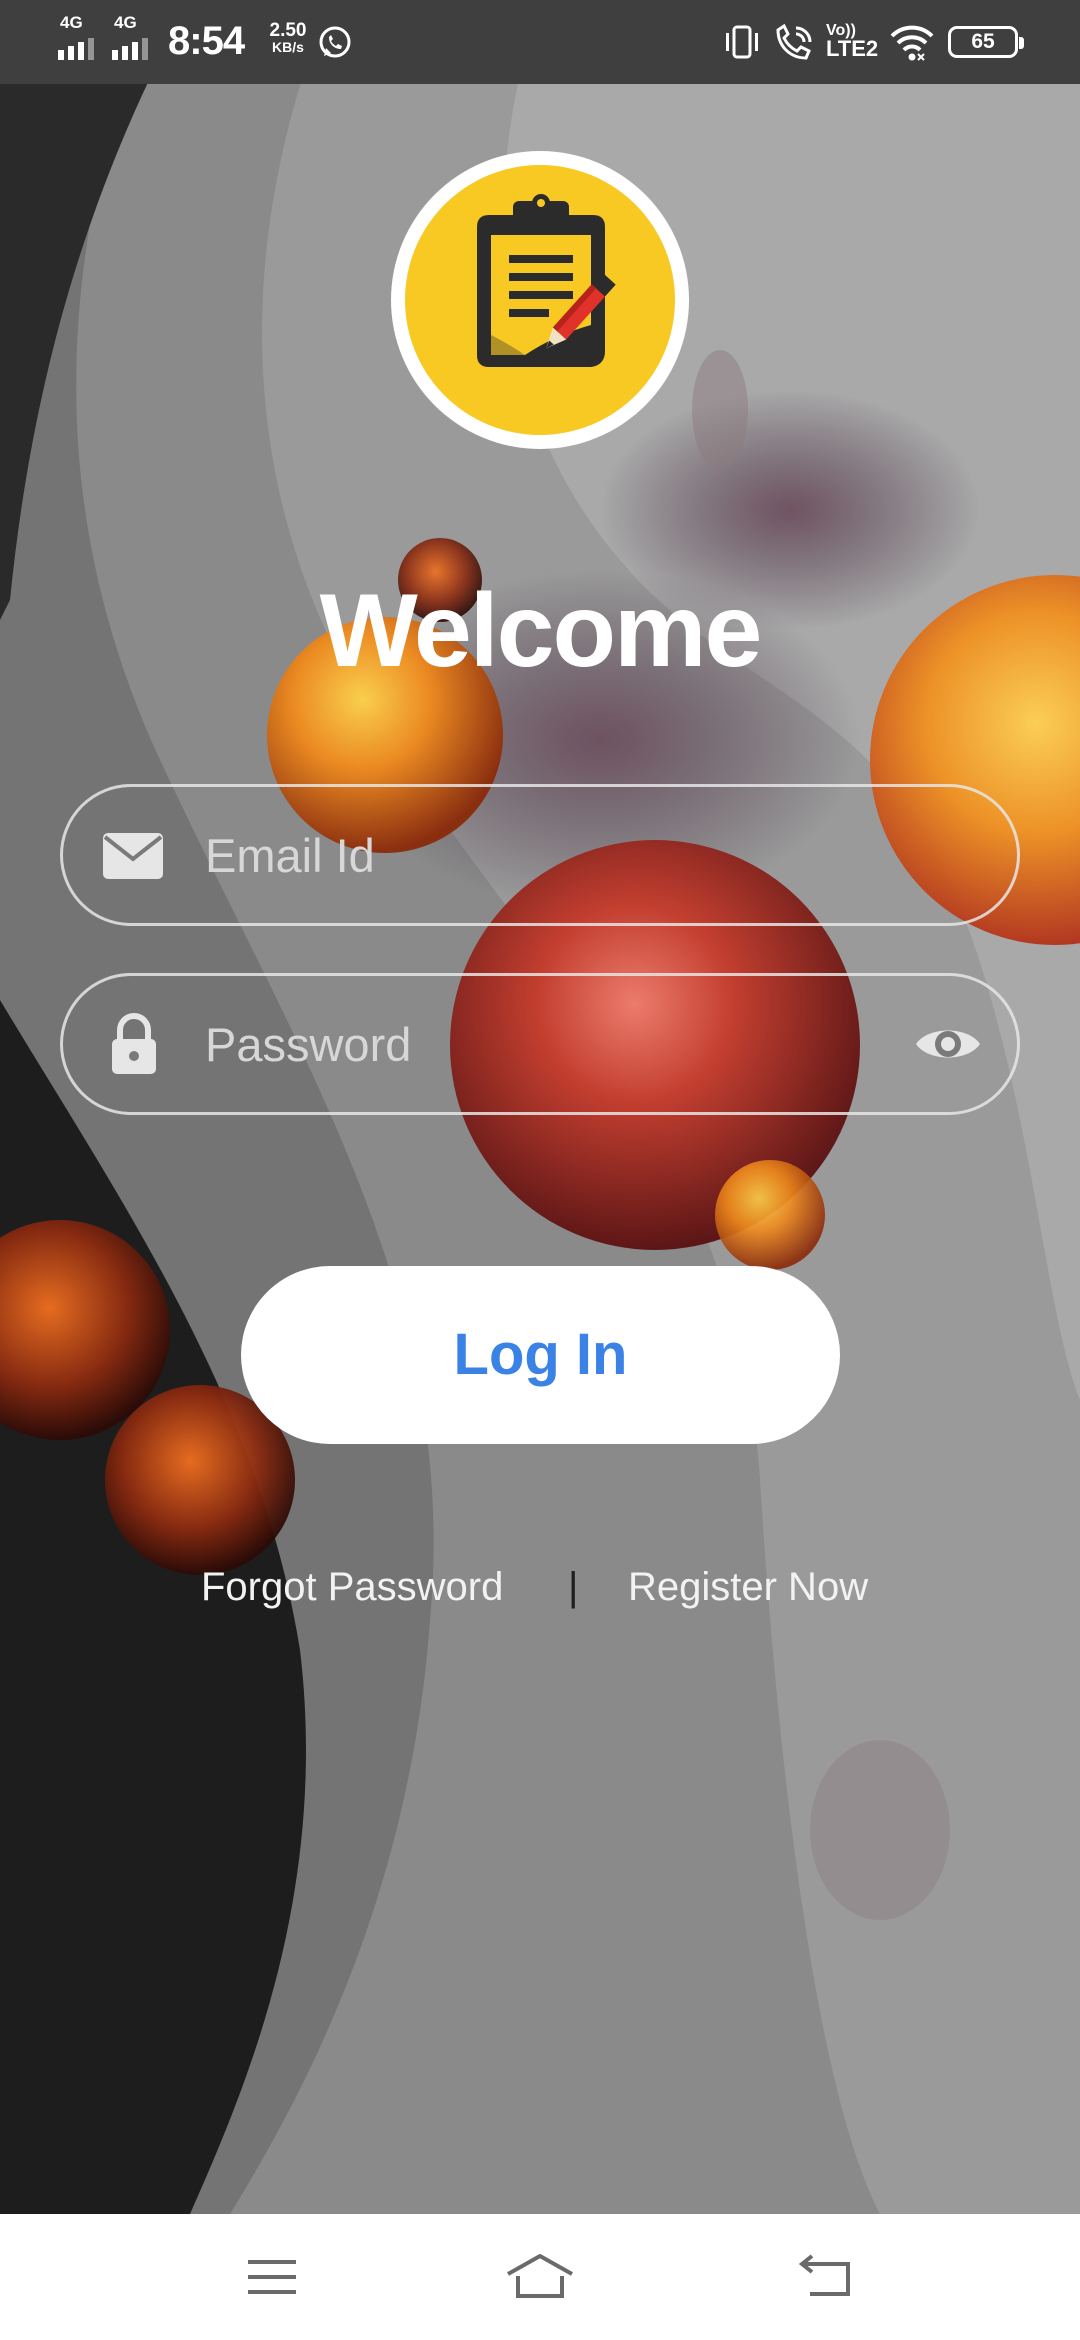 The image size is (1080, 2340). I want to click on lock-icon, so click(134, 1043).